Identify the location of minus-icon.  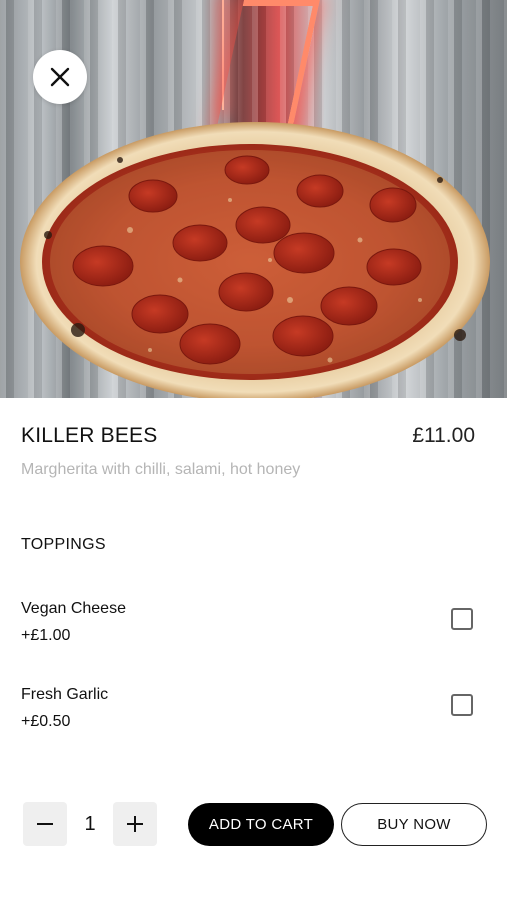
(45, 824).